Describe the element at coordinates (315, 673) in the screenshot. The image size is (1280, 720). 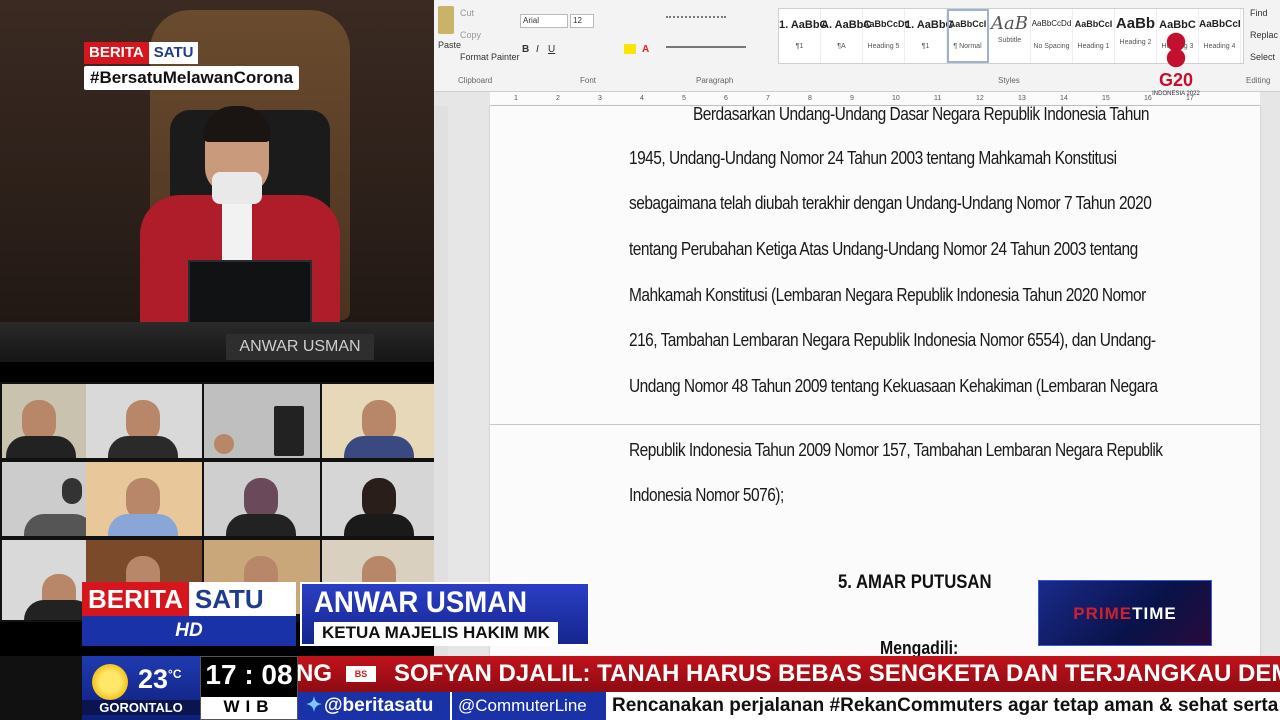
I see `ticker-previous-fragment: NG` at that location.